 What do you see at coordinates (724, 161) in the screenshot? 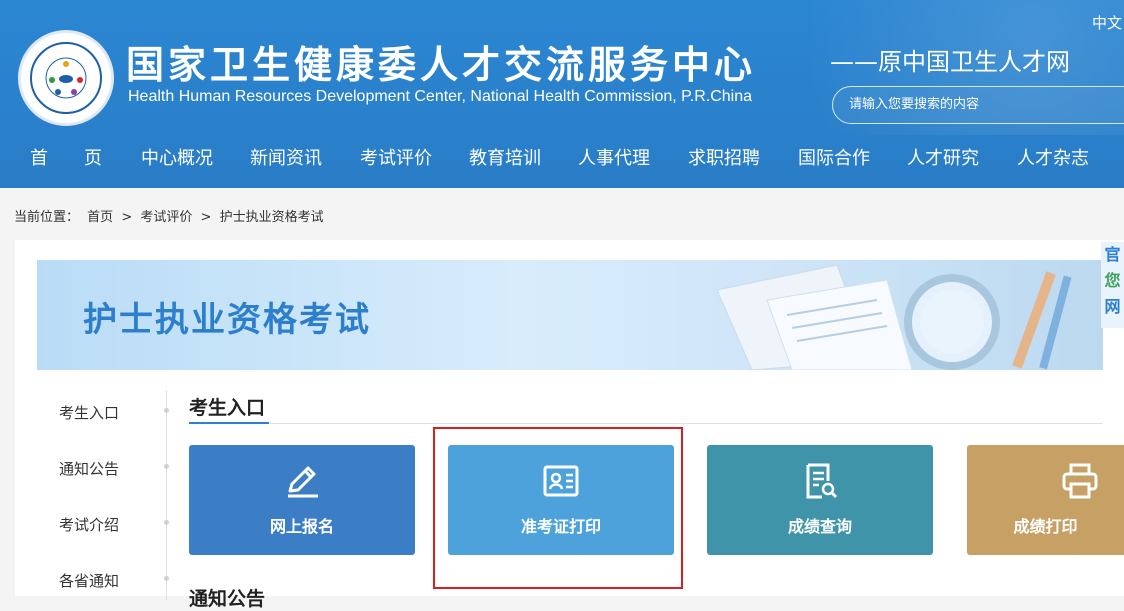
I see `nav-item-jobs: 求职招聘` at bounding box center [724, 161].